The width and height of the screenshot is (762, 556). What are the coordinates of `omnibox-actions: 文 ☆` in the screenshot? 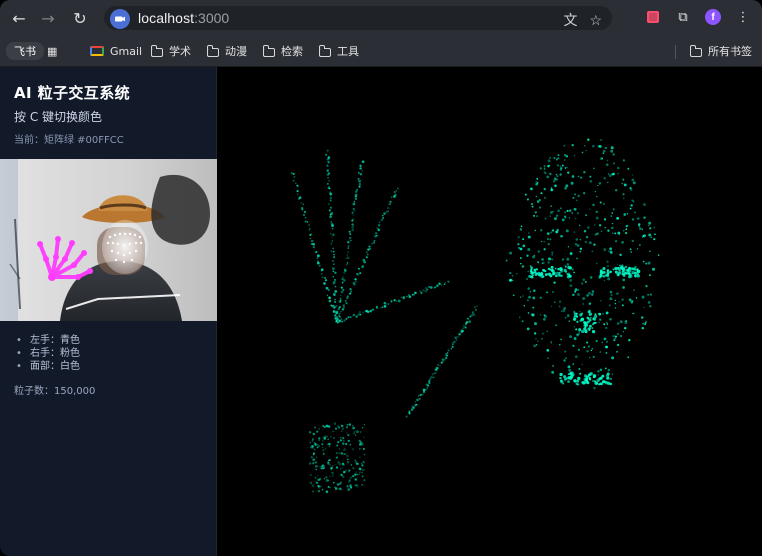 It's located at (582, 20).